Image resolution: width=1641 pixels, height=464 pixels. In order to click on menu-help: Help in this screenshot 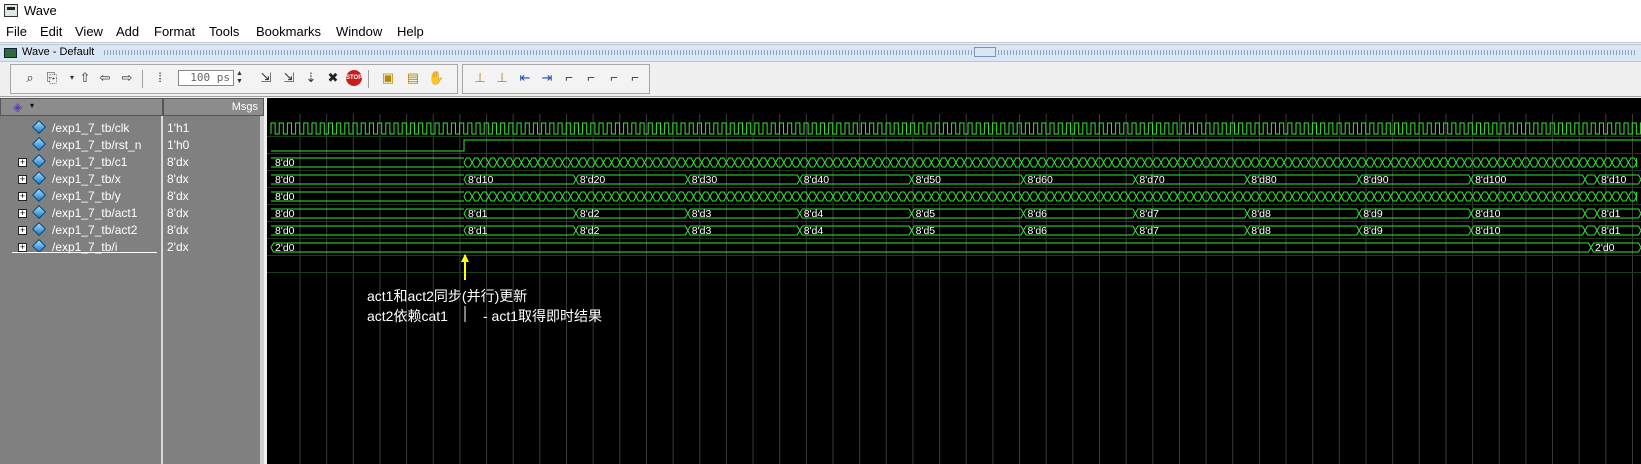, I will do `click(410, 31)`.